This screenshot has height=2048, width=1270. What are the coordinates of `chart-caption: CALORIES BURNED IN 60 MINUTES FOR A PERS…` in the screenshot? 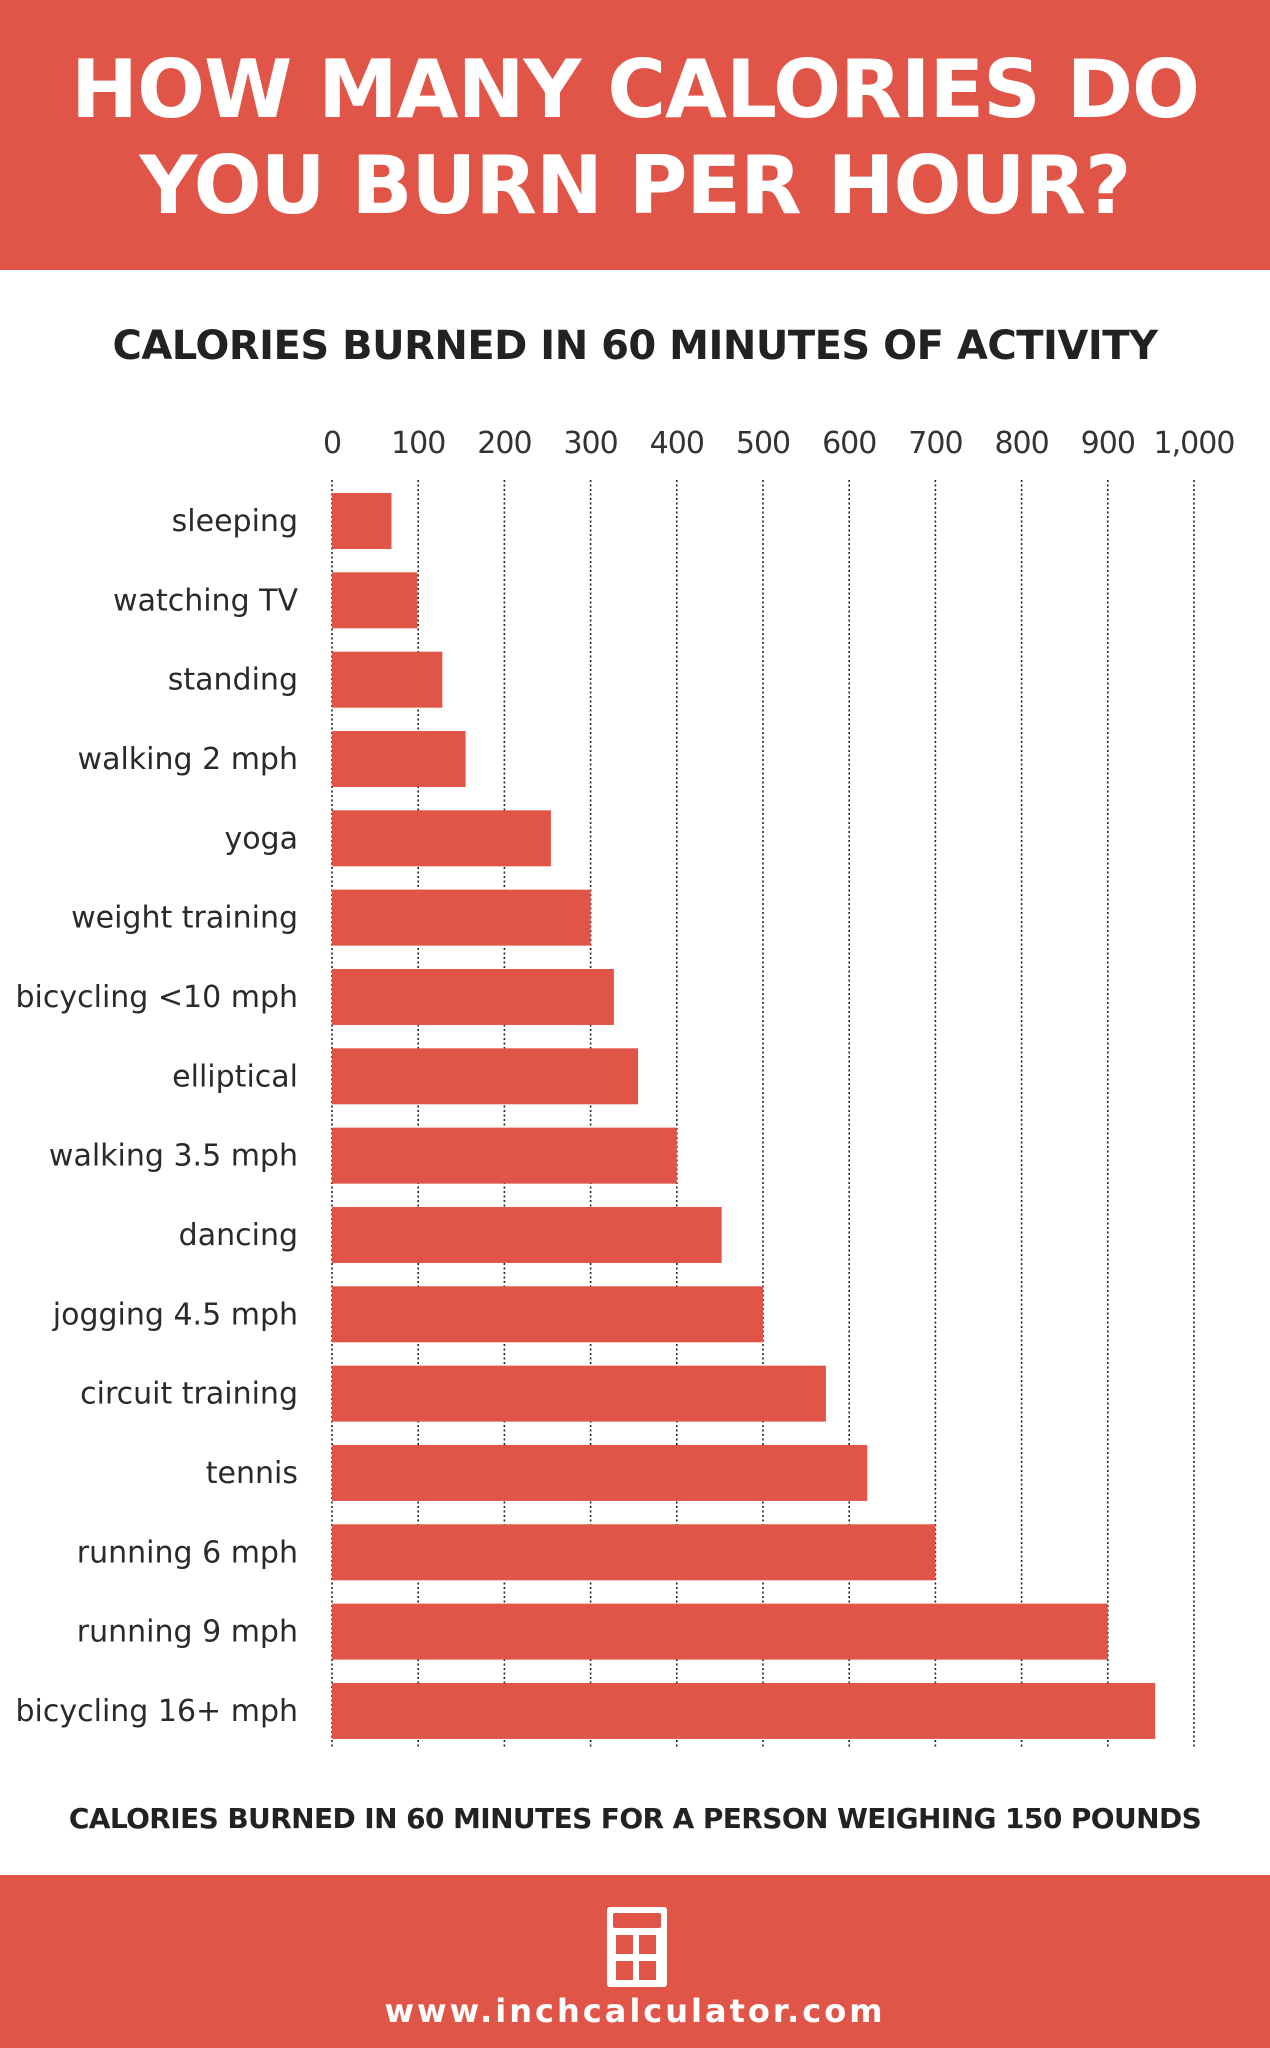 It's located at (635, 1818).